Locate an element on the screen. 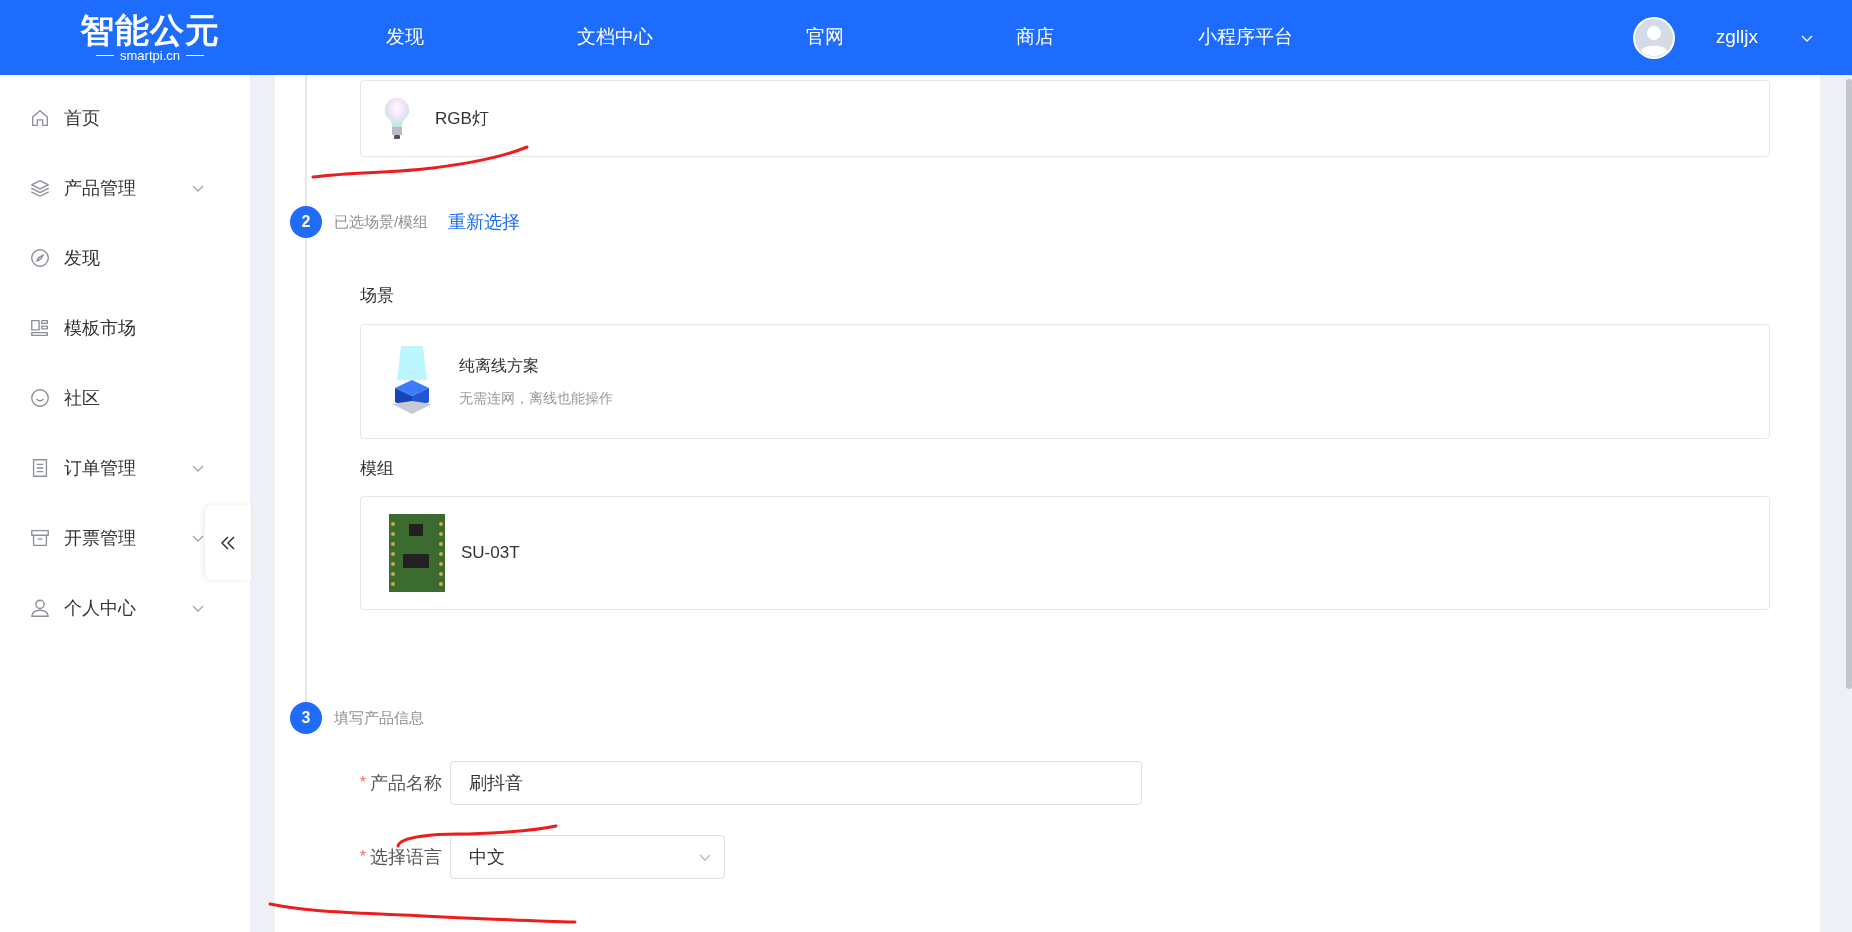 The width and height of the screenshot is (1852, 932). sidebar-item: 开票管理 is located at coordinates (102, 538).